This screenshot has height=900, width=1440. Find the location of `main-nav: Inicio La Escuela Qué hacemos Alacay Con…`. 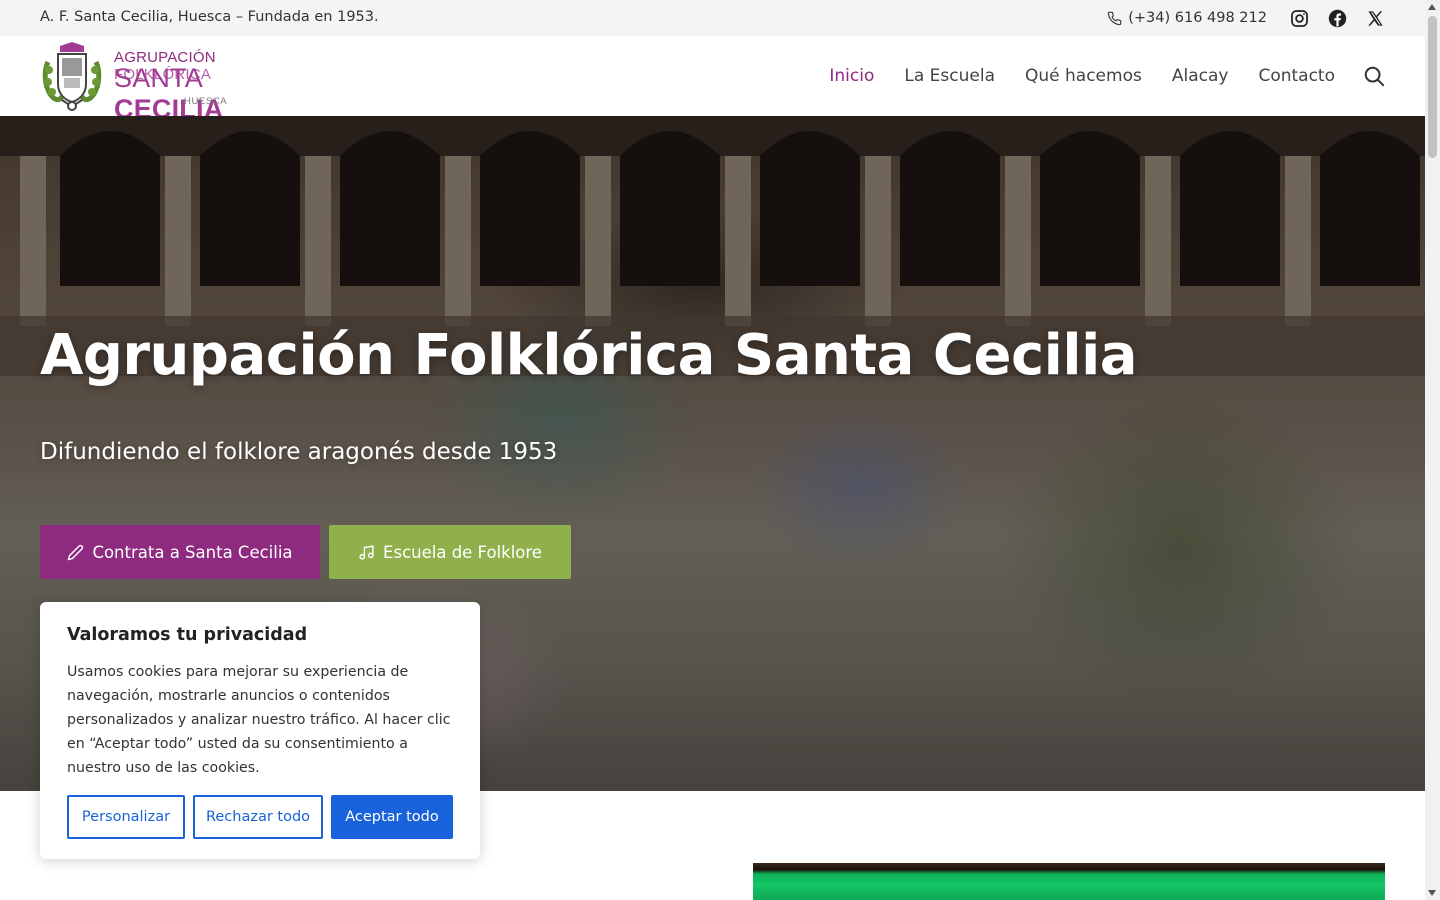

main-nav: Inicio La Escuela Qué hacemos Alacay Con… is located at coordinates (1092, 76).